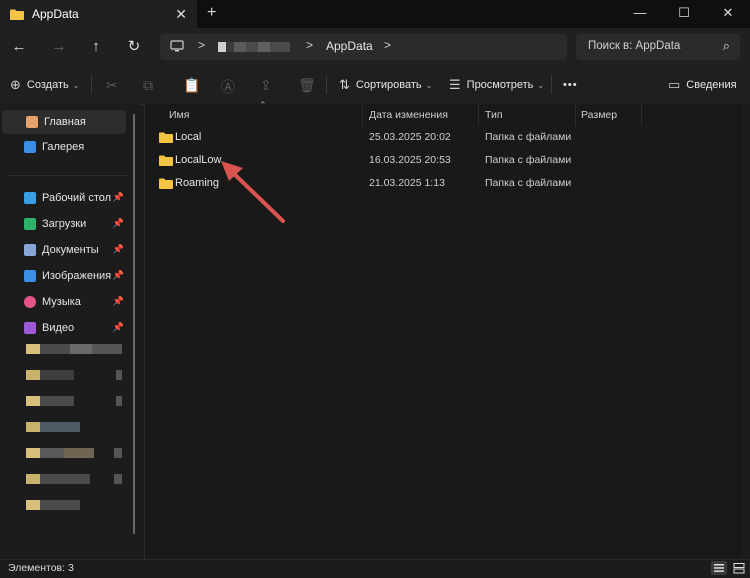 This screenshot has height=578, width=750. I want to click on file-date: 16.03.2025 20:53, so click(410, 160).